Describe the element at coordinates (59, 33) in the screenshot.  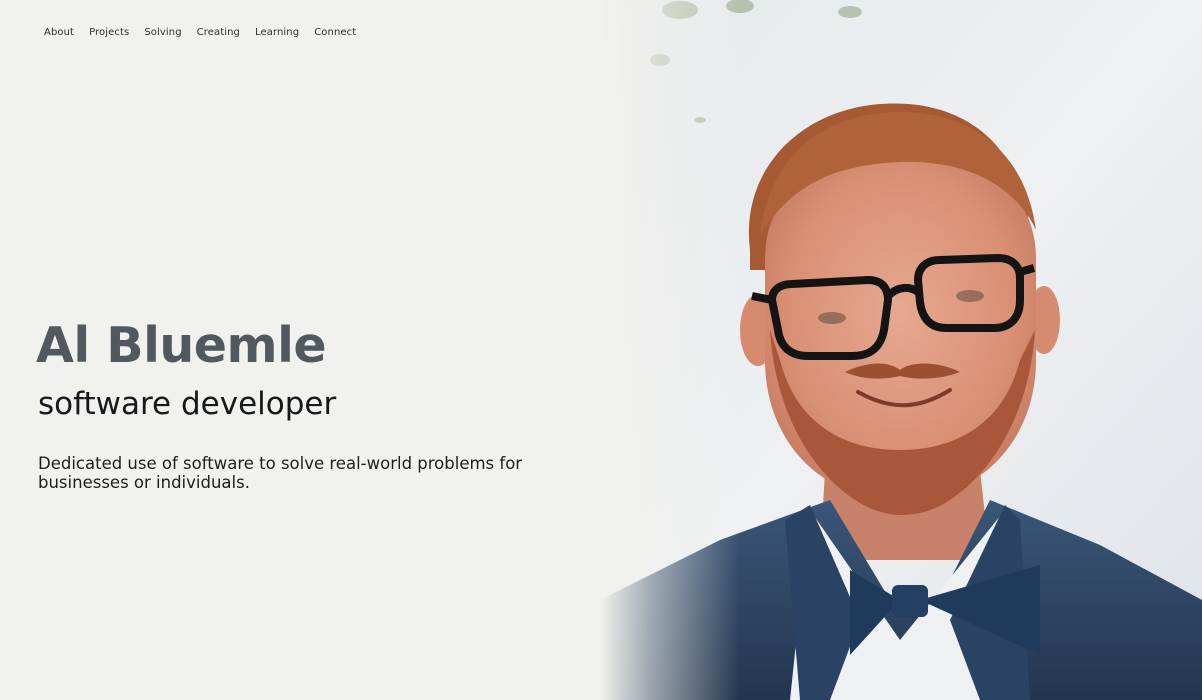
I see `nav-link-about: About` at that location.